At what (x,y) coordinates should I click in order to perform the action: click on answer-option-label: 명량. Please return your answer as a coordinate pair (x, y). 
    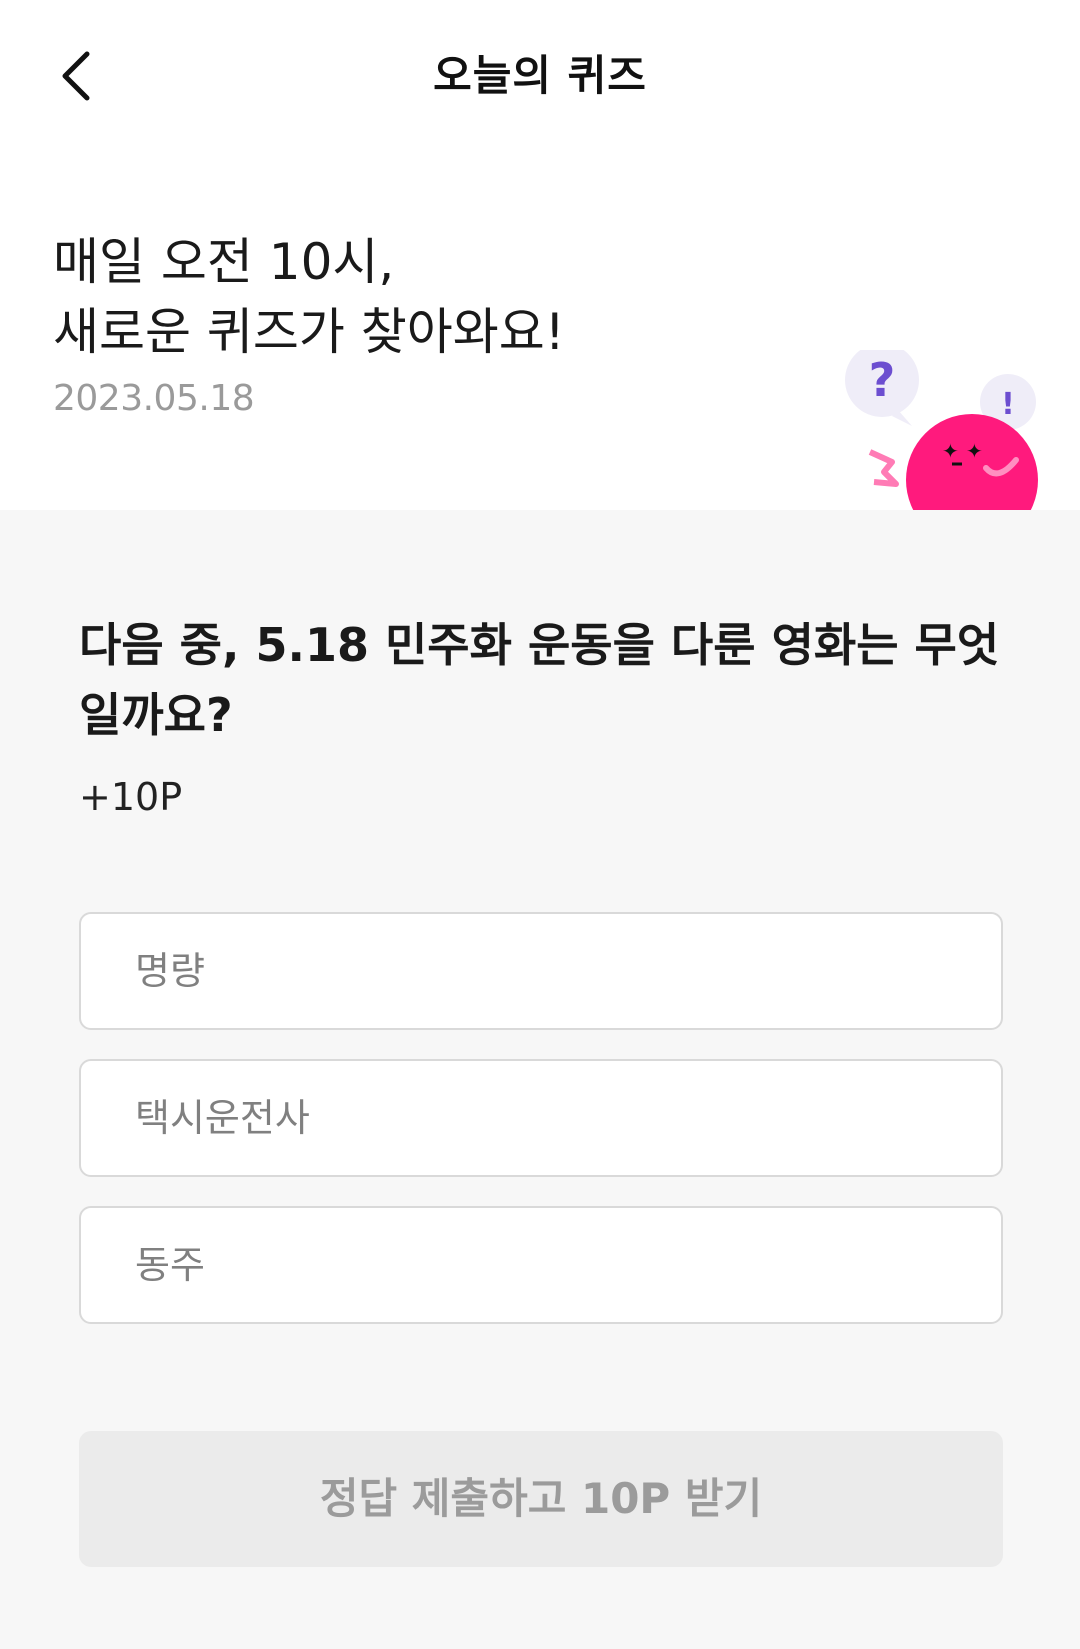
    Looking at the image, I should click on (170, 971).